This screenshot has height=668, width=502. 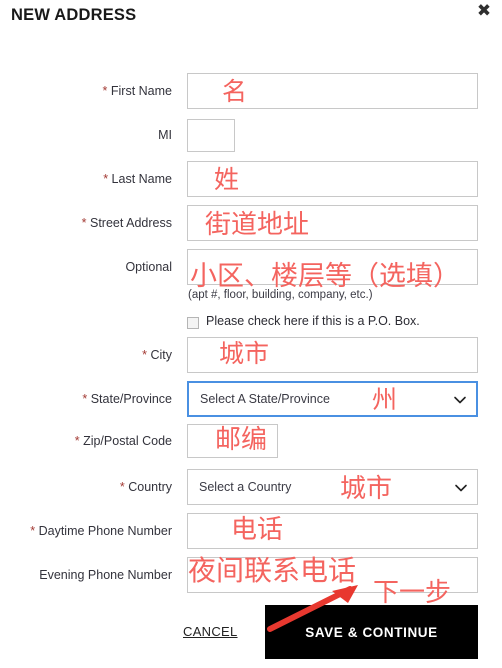 What do you see at coordinates (137, 91) in the screenshot?
I see `label-first-name: * First Name` at bounding box center [137, 91].